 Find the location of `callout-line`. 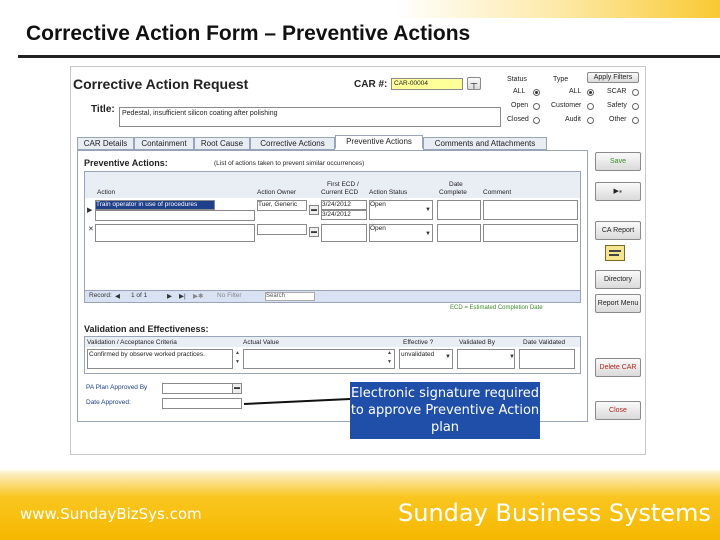

callout-line is located at coordinates (297, 401).